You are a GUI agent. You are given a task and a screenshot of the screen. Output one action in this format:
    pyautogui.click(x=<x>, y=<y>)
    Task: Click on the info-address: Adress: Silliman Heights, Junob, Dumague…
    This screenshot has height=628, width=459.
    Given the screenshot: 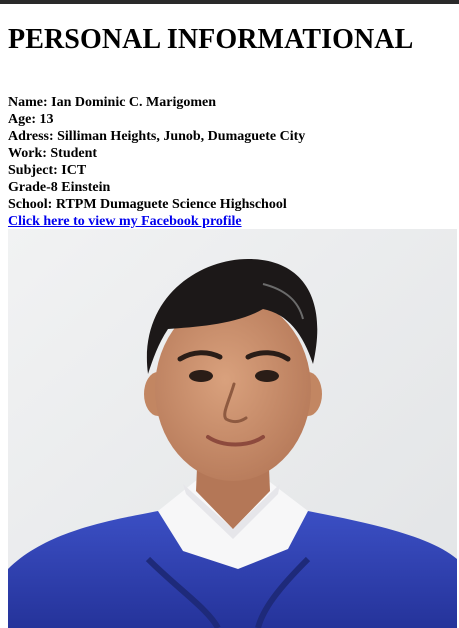 What is the action you would take?
    pyautogui.click(x=157, y=136)
    